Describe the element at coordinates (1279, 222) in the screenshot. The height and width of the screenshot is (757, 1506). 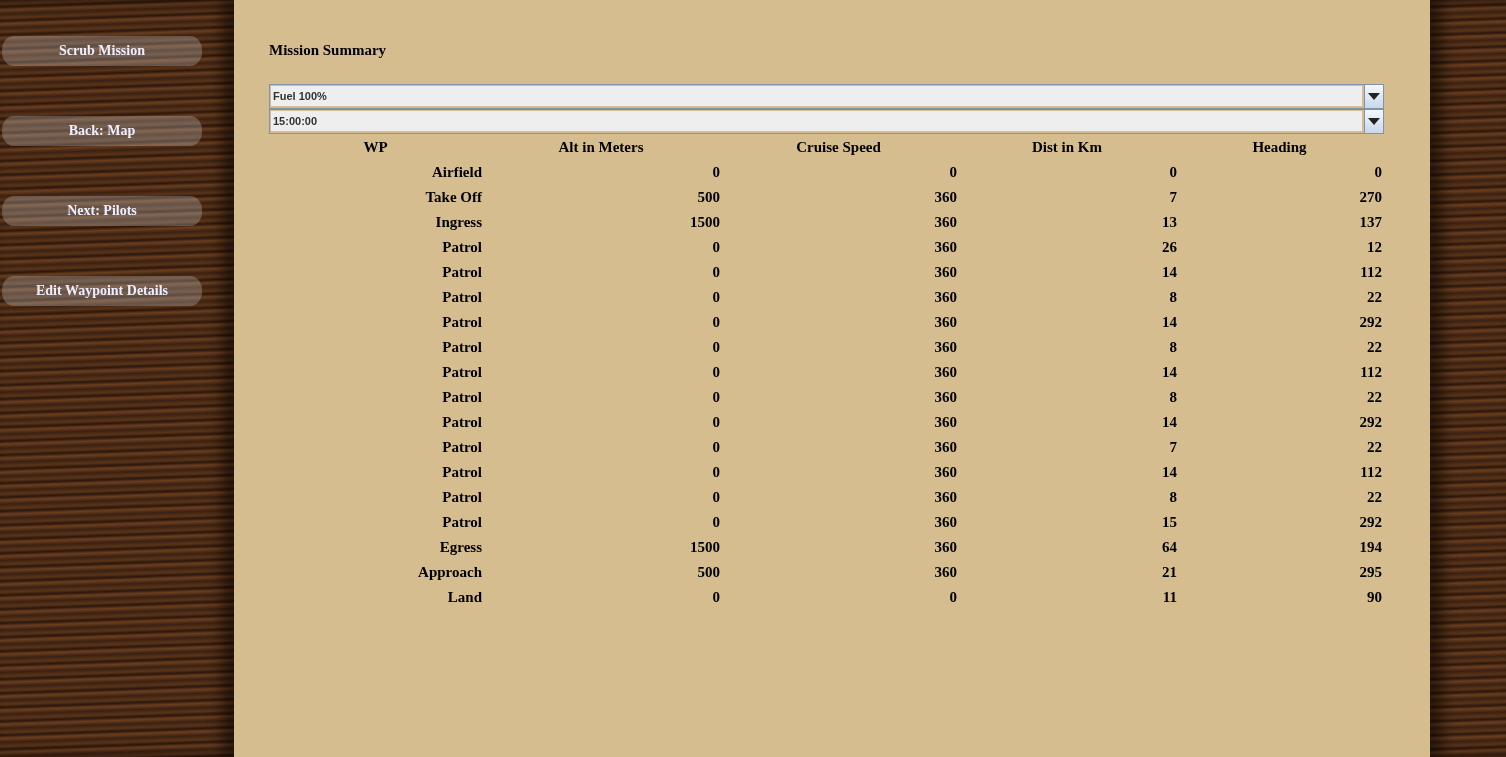
I see `table-cell: 137` at that location.